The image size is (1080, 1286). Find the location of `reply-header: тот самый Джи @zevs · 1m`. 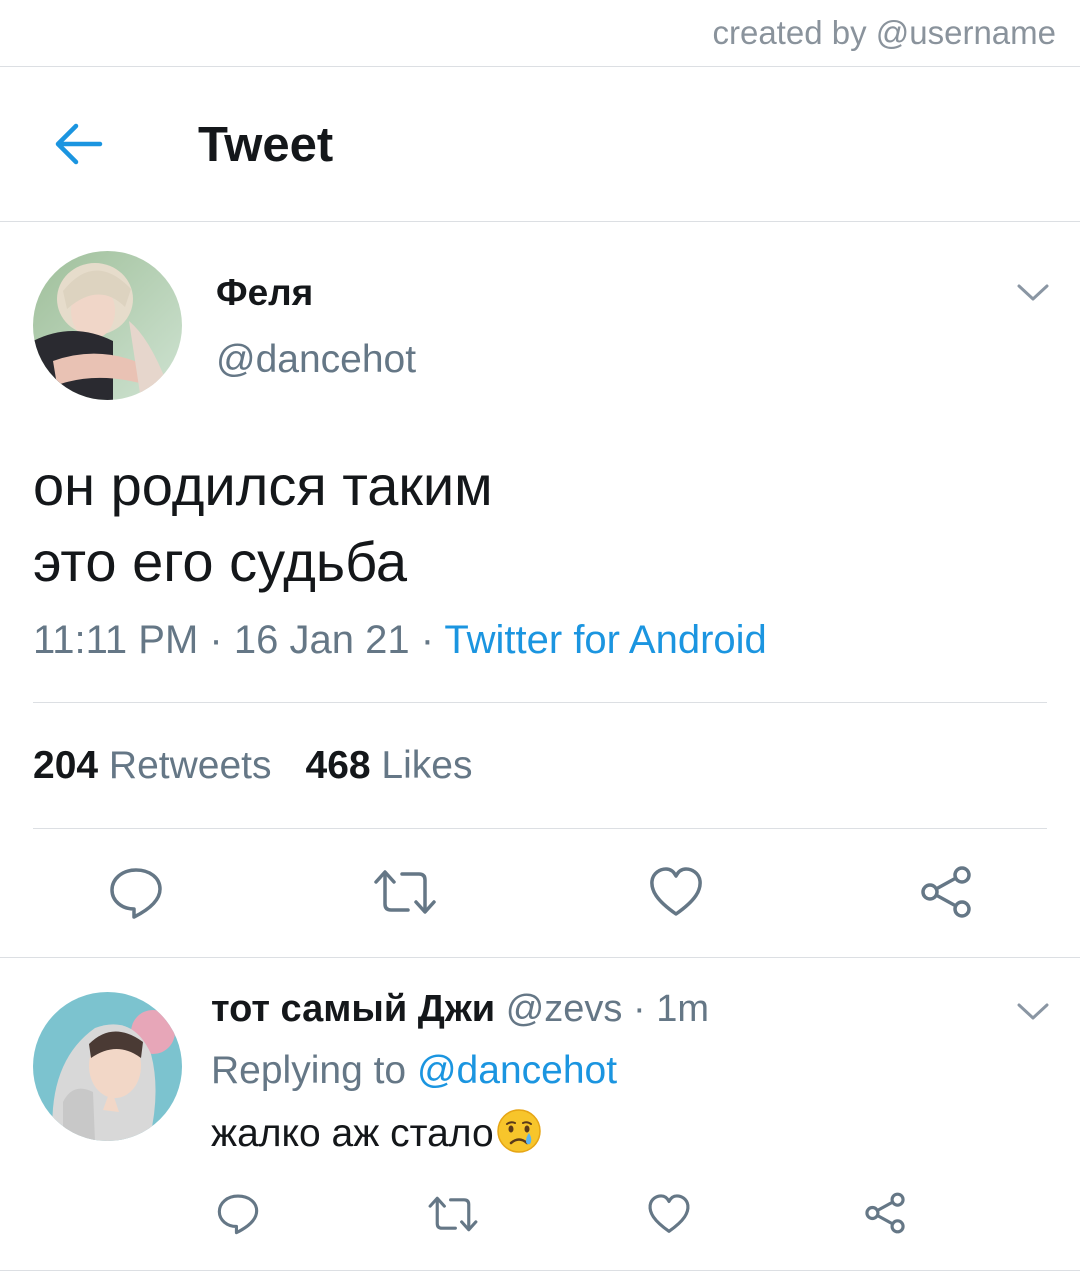

reply-header: тот самый Джи @zevs · 1m is located at coordinates (460, 1009).